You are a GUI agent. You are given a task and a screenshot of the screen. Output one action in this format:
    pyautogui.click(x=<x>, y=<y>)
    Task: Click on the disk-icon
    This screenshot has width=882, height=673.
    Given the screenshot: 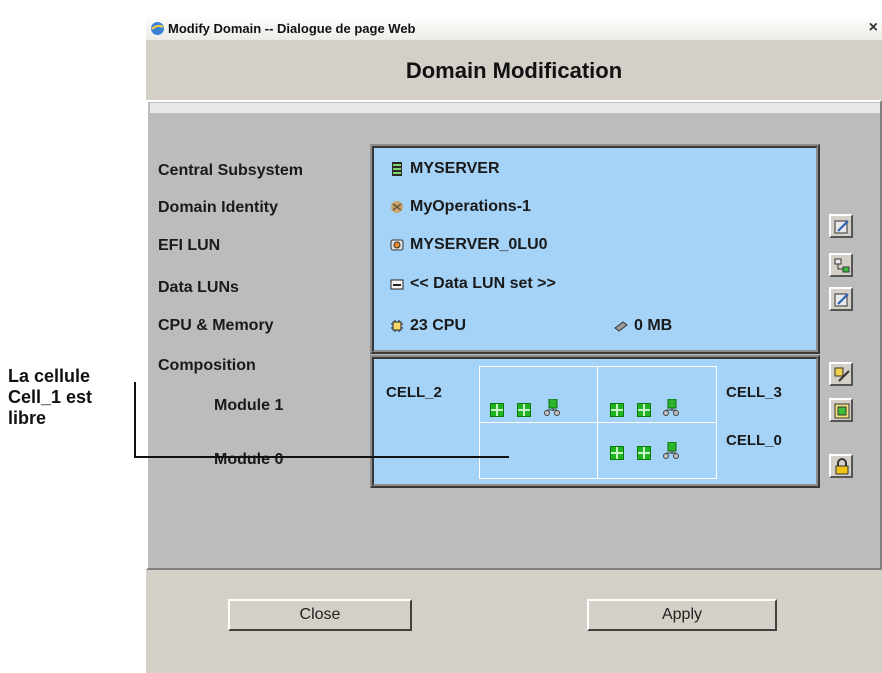 What is the action you would take?
    pyautogui.click(x=397, y=245)
    